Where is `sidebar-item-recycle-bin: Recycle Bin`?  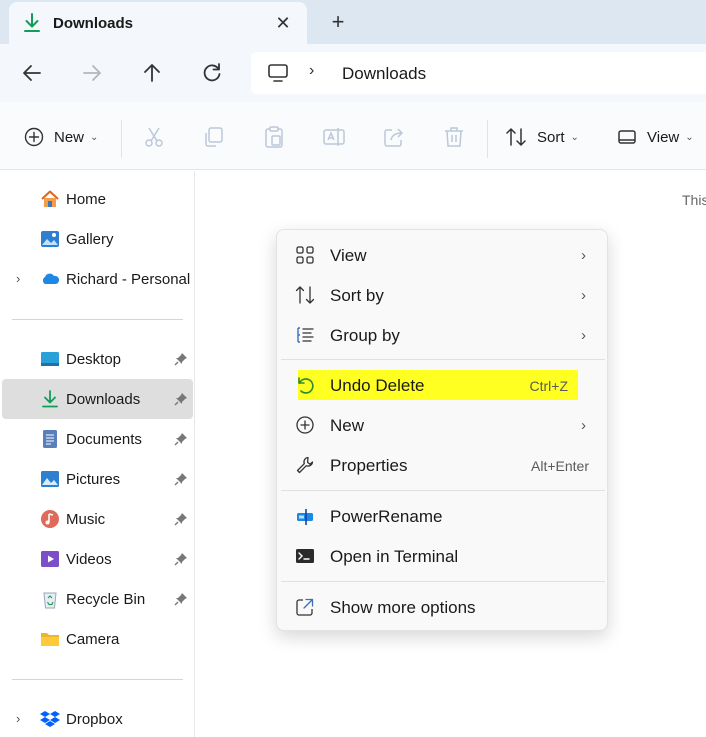
sidebar-item-recycle-bin: Recycle Bin is located at coordinates (97, 599).